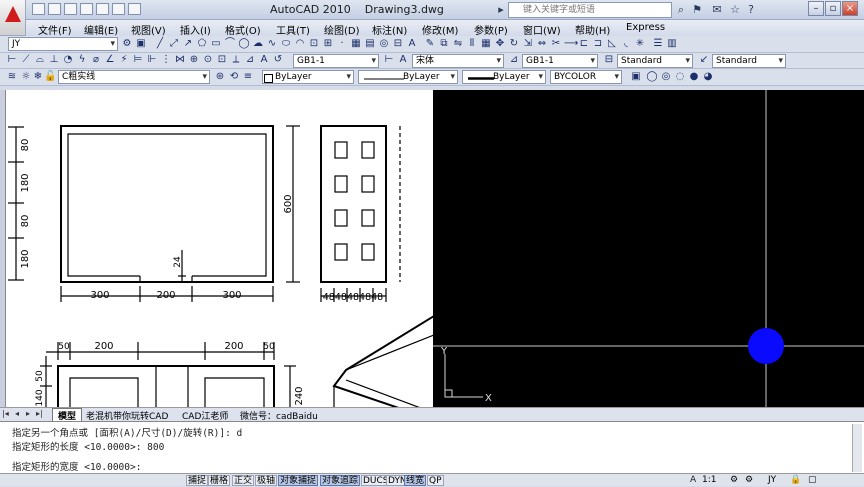 The height and width of the screenshot is (487, 864). I want to click on polygon-icon: ⬠, so click(202, 44).